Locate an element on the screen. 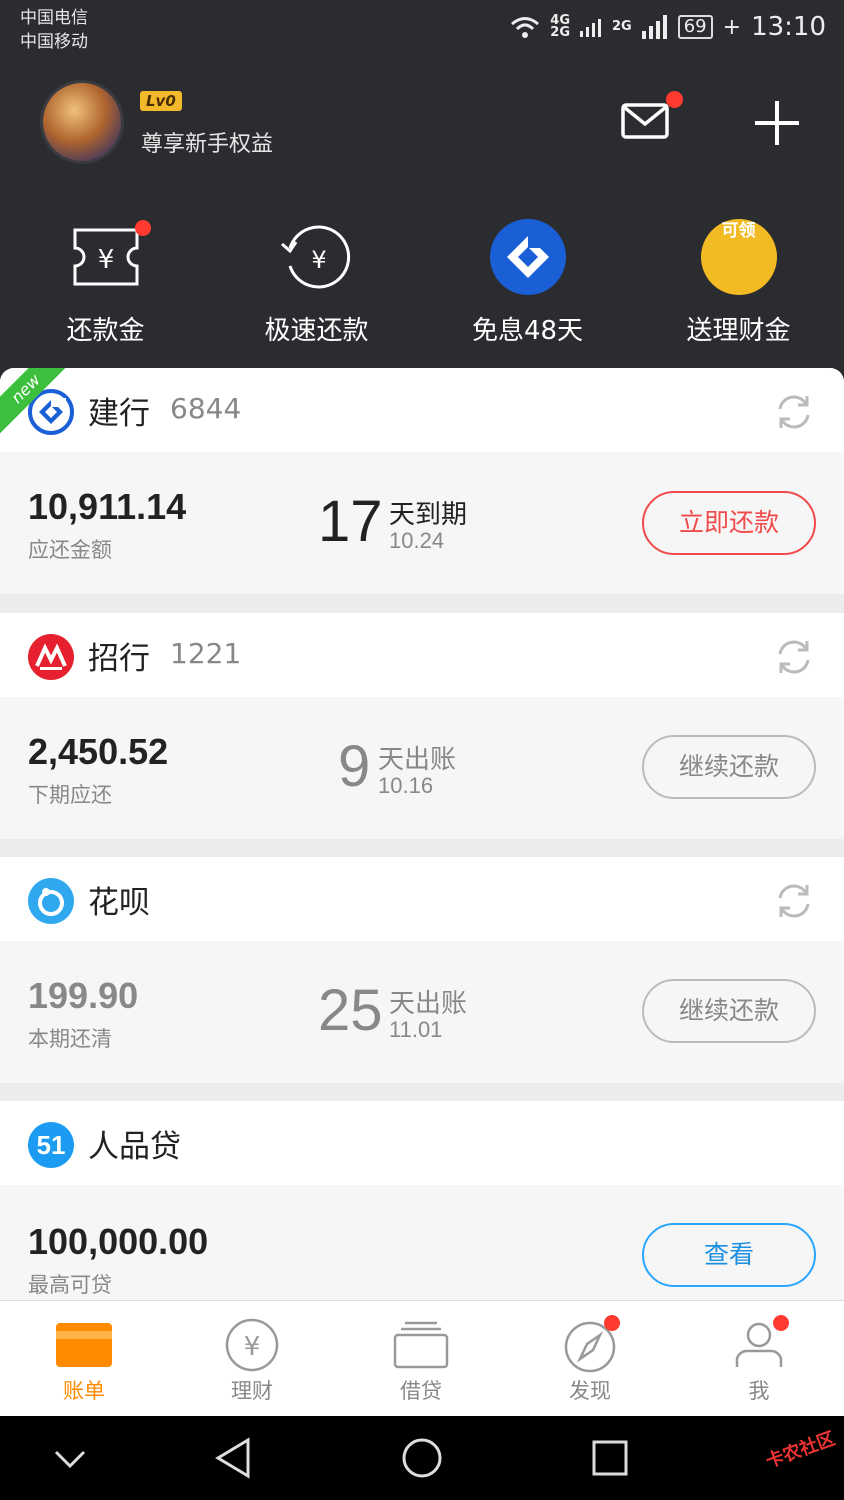 This screenshot has width=844, height=1500. tab-wealth: ¥ 理财 is located at coordinates (252, 1359).